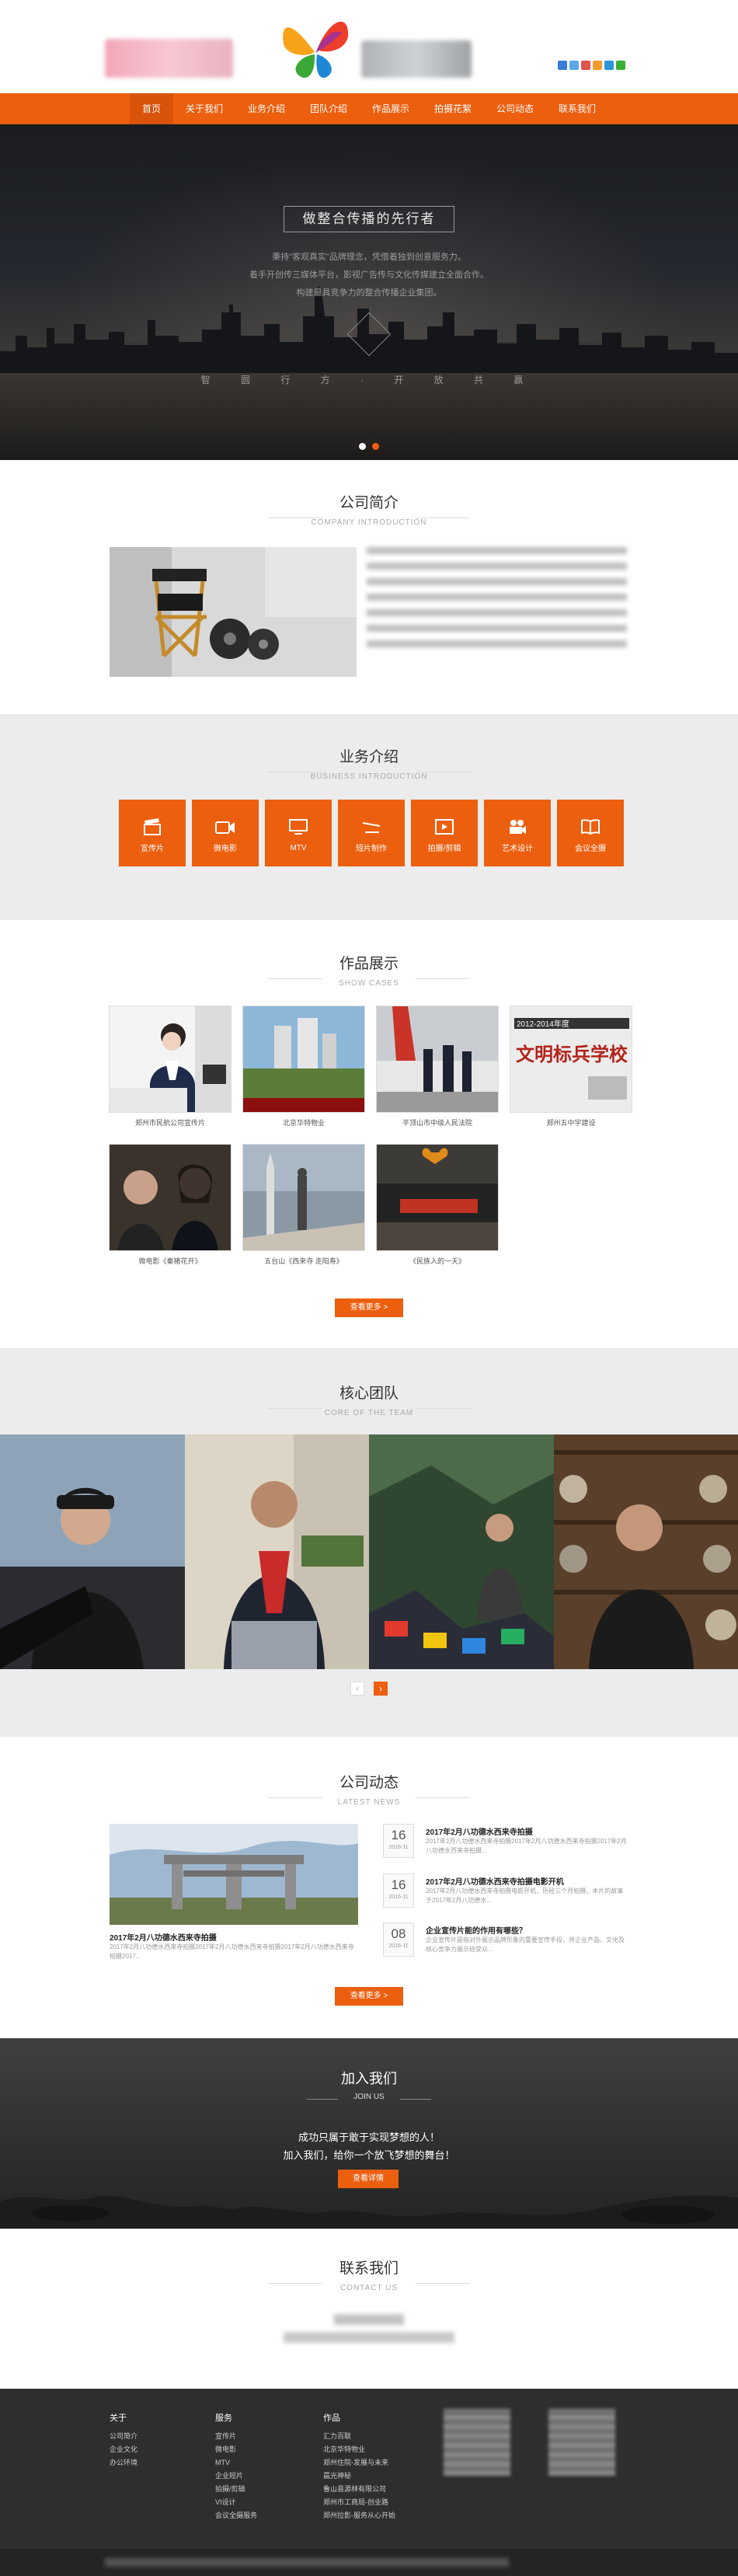  Describe the element at coordinates (225, 833) in the screenshot. I see `business-item-microfilm: 微电影` at that location.